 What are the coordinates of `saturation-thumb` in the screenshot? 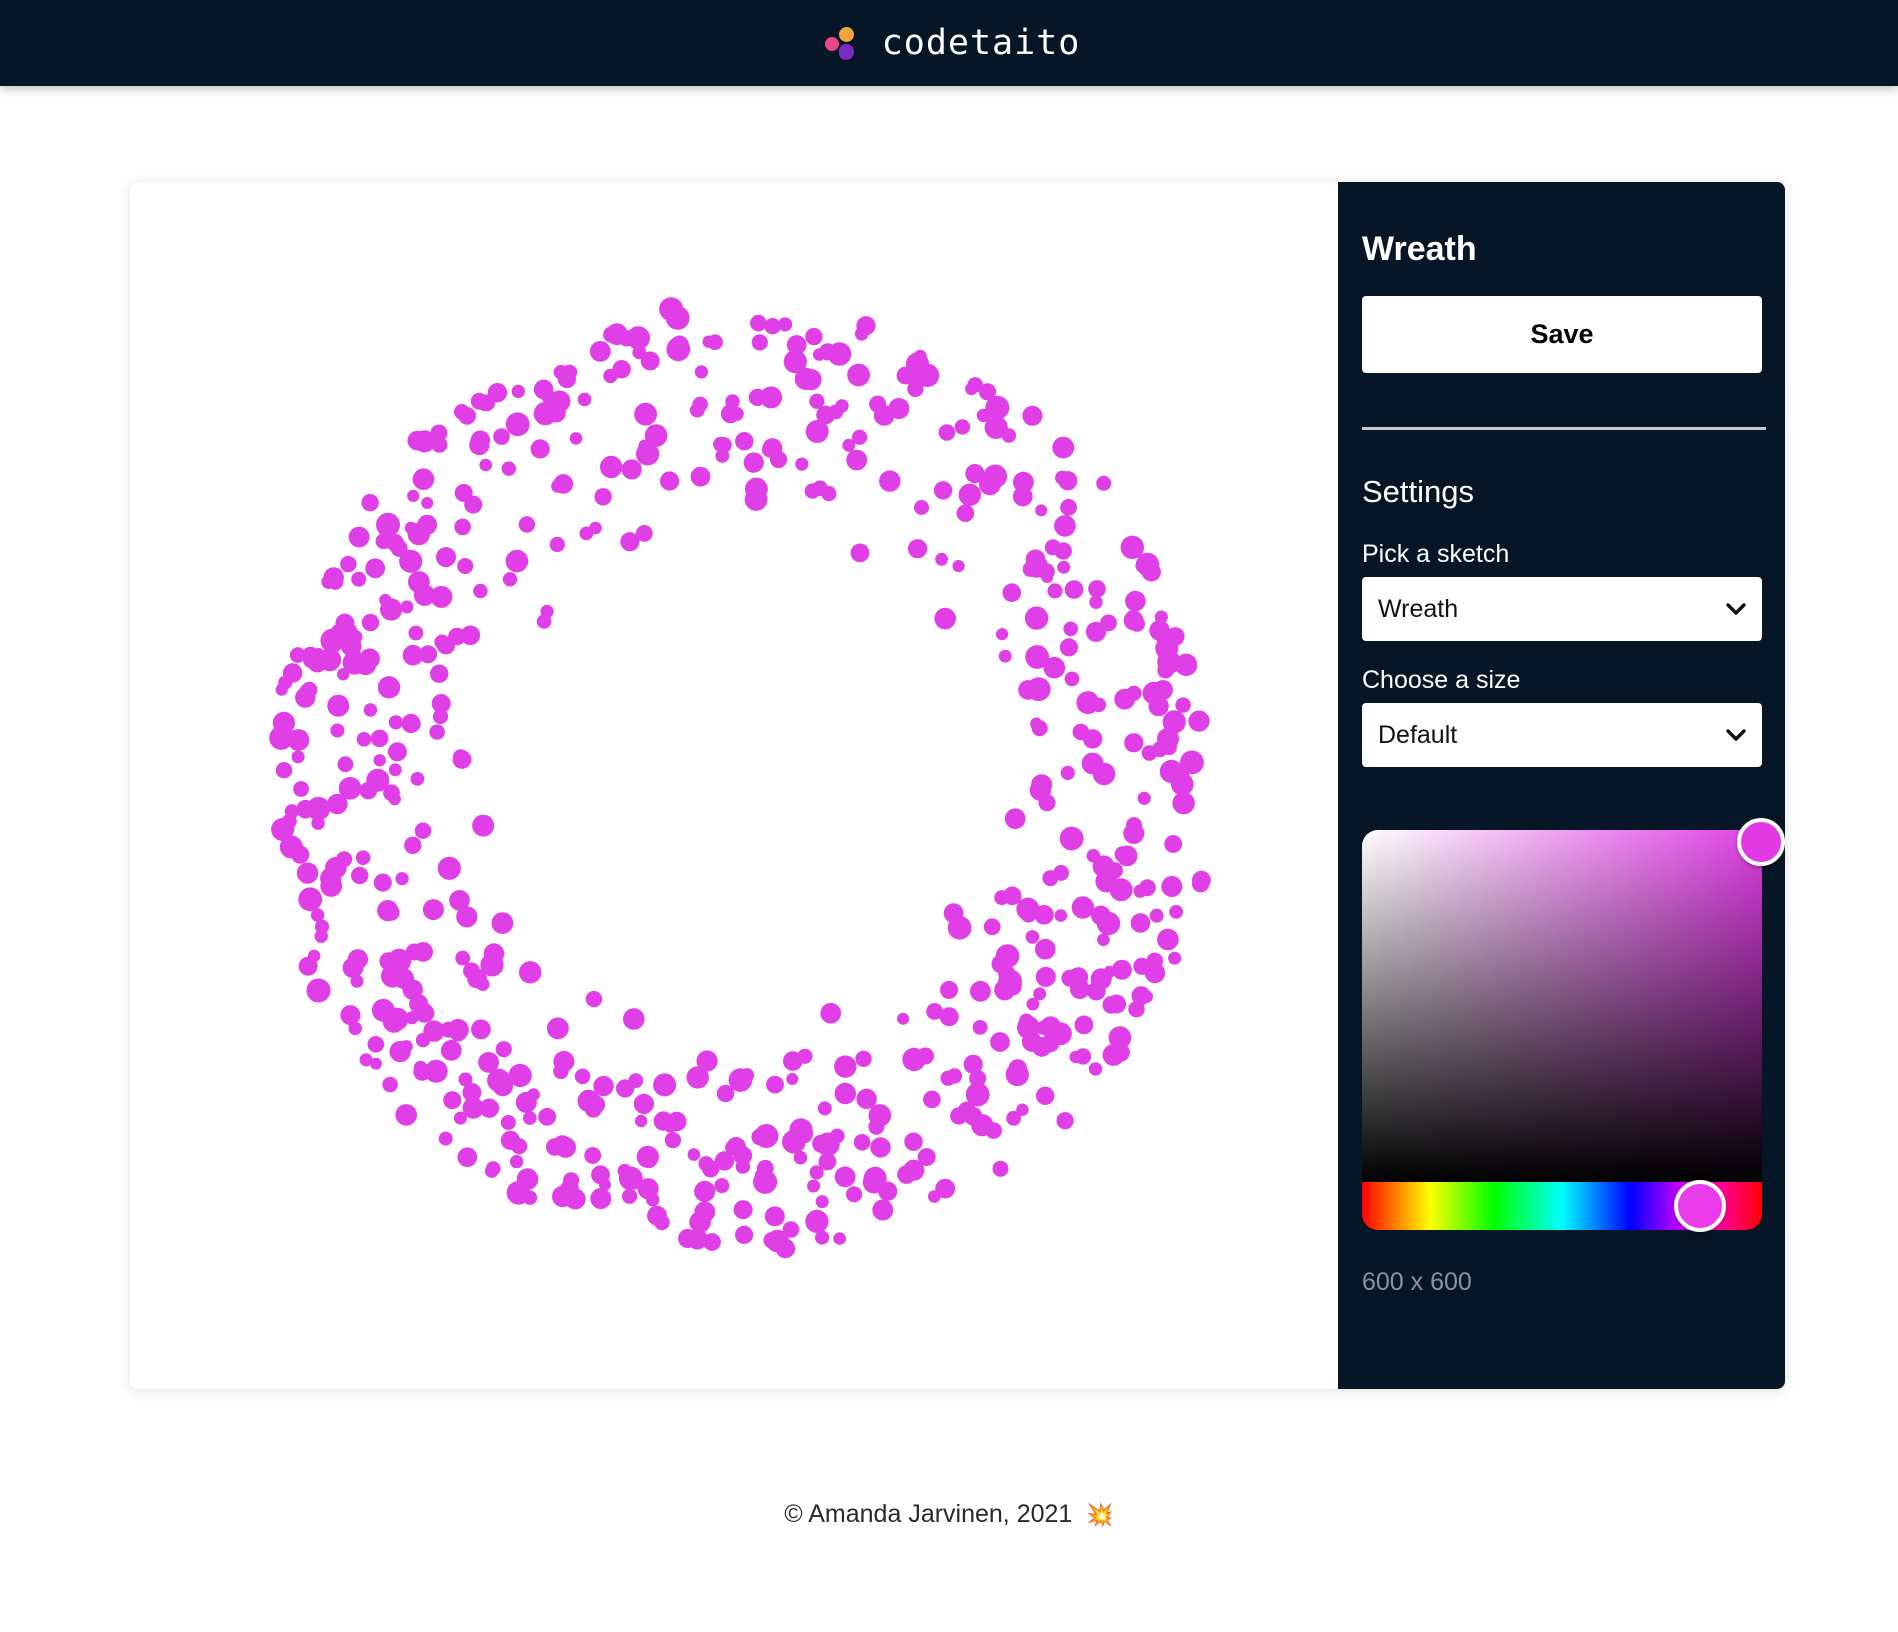 It's located at (1761, 842).